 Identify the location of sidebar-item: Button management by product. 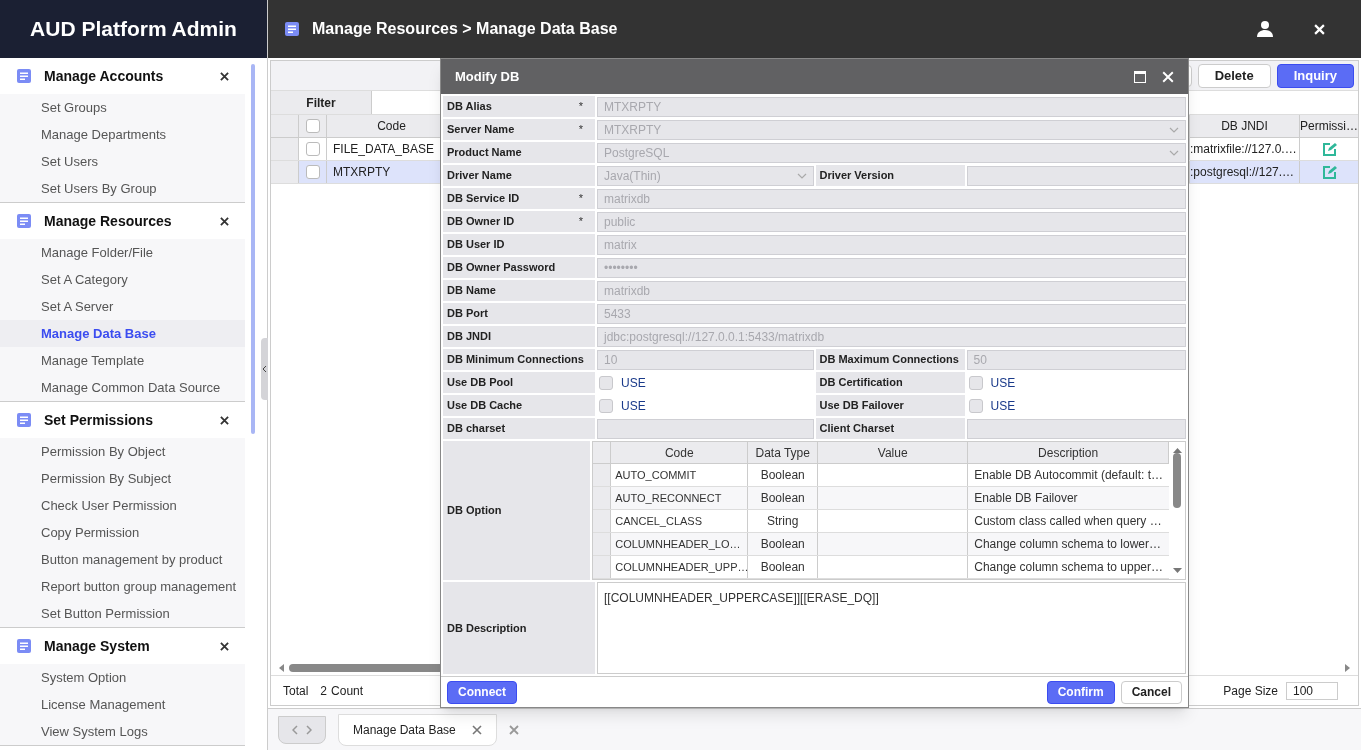
(122, 559).